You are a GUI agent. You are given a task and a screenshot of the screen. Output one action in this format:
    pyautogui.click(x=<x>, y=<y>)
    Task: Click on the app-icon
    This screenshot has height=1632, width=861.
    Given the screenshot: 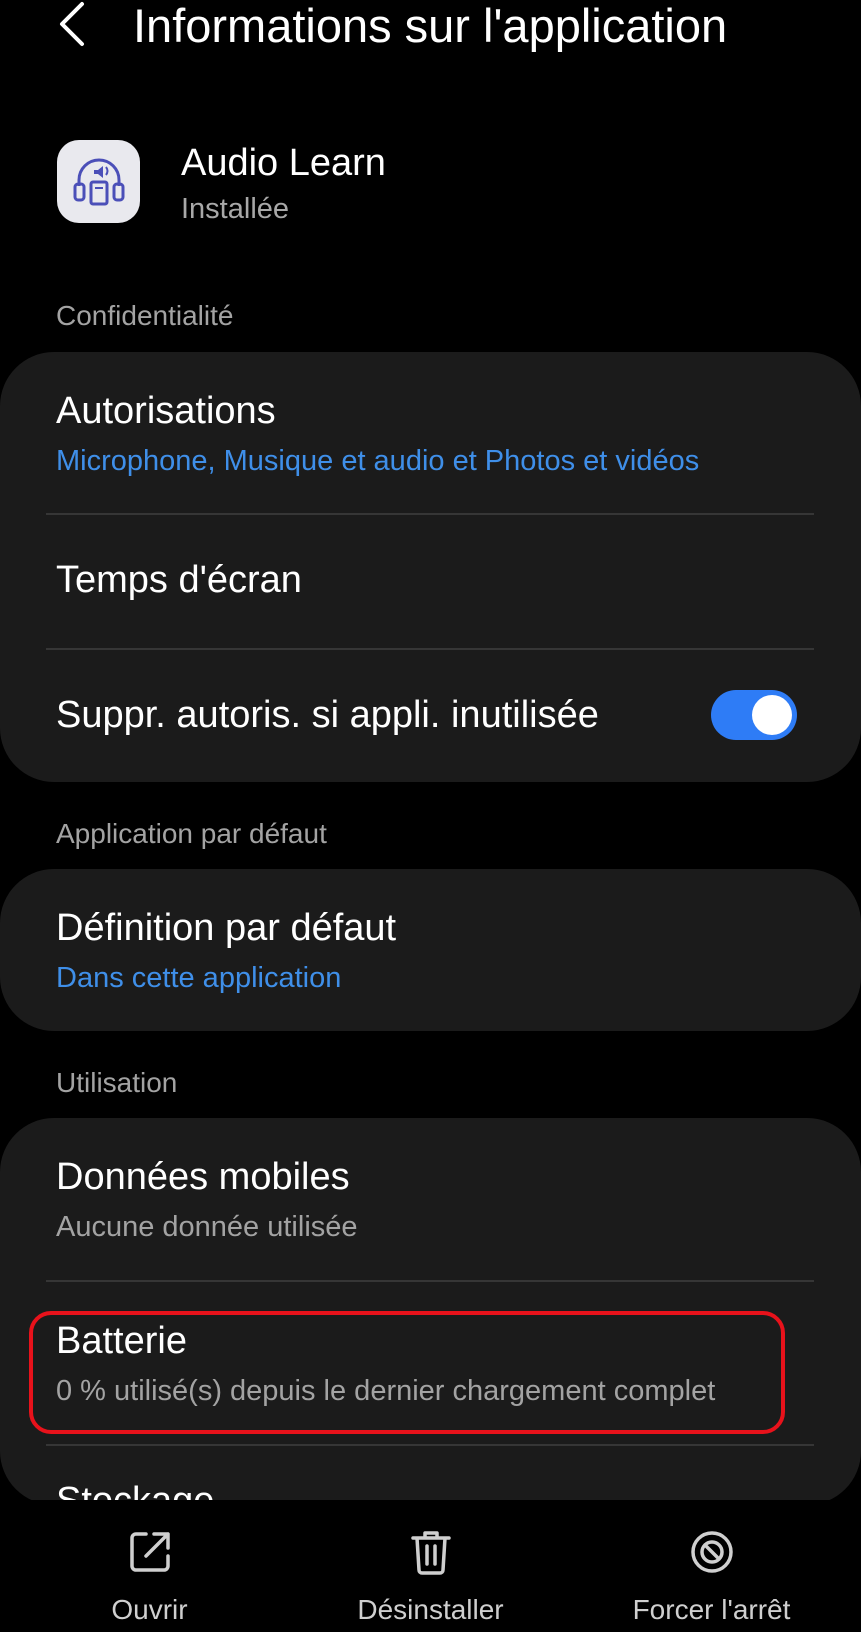 What is the action you would take?
    pyautogui.click(x=98, y=181)
    